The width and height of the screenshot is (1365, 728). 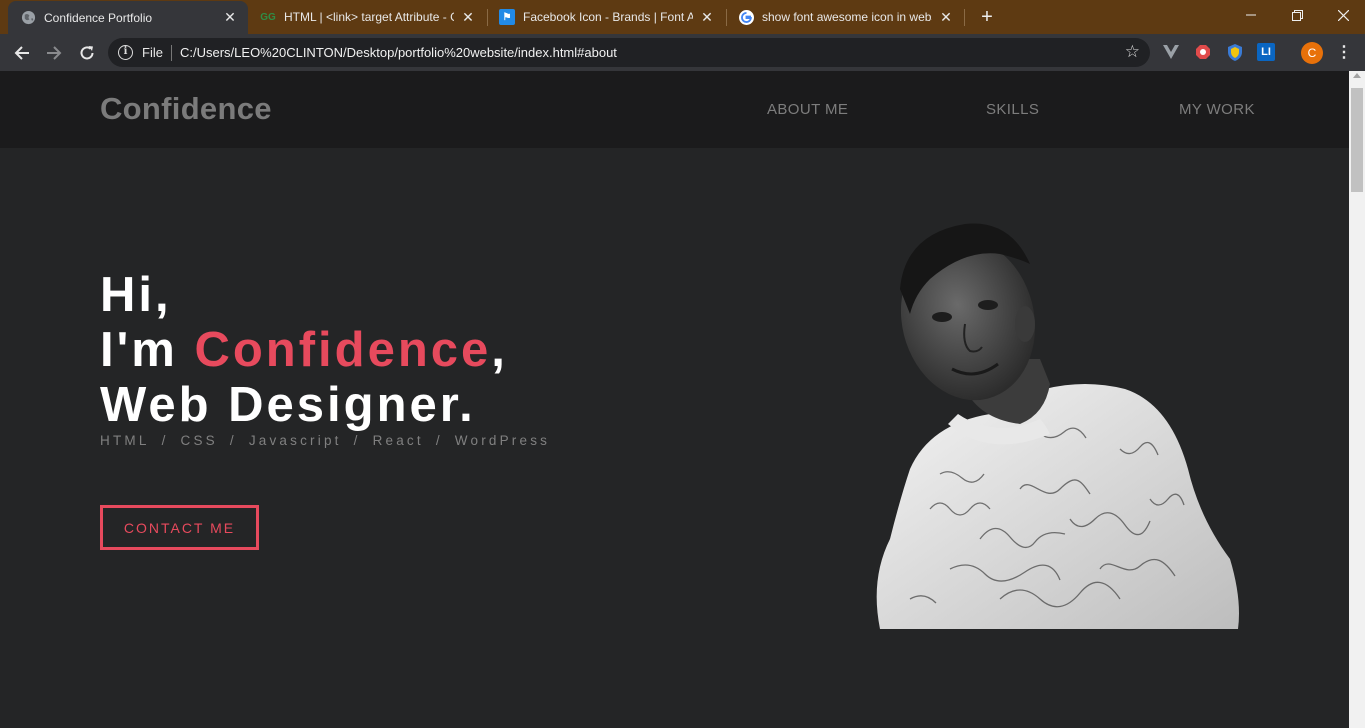 I want to click on skill-item: CSS, so click(x=199, y=440).